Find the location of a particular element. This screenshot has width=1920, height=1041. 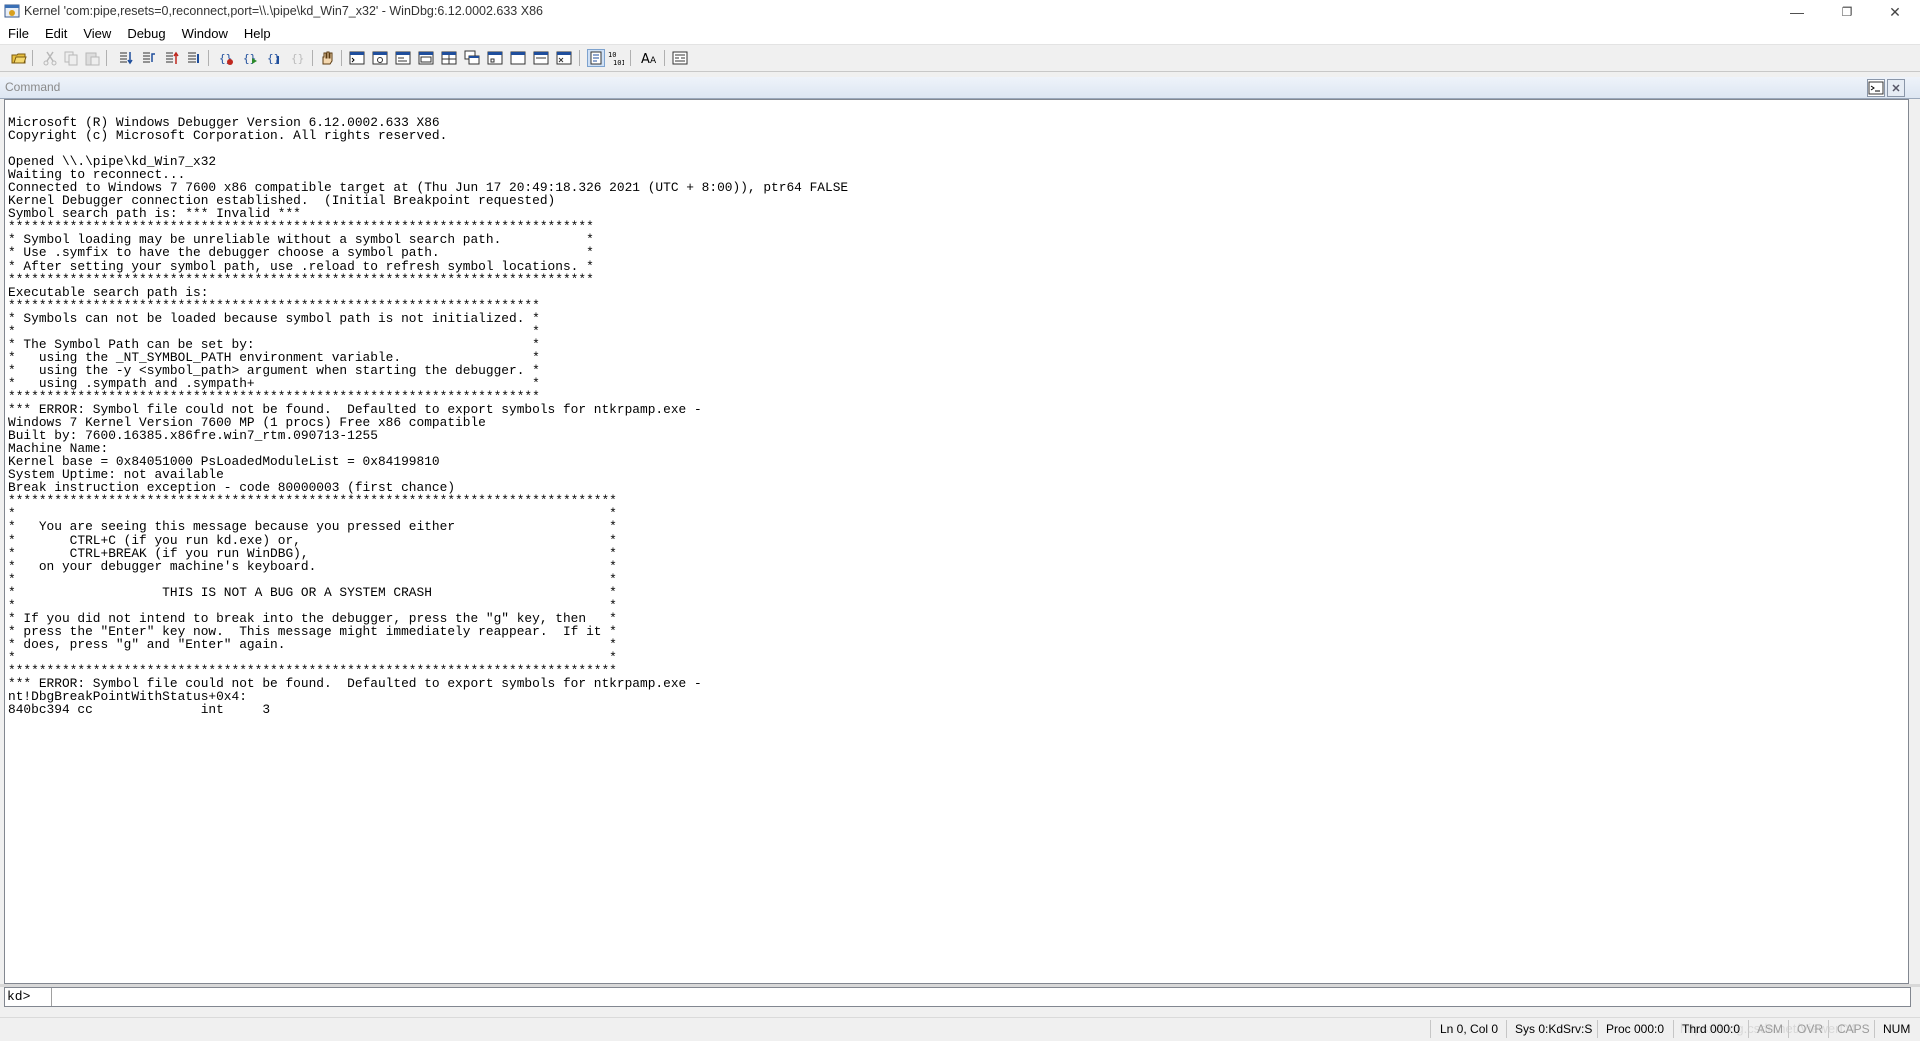

status-thrd: Thrd 000:0 is located at coordinates (1711, 1029).